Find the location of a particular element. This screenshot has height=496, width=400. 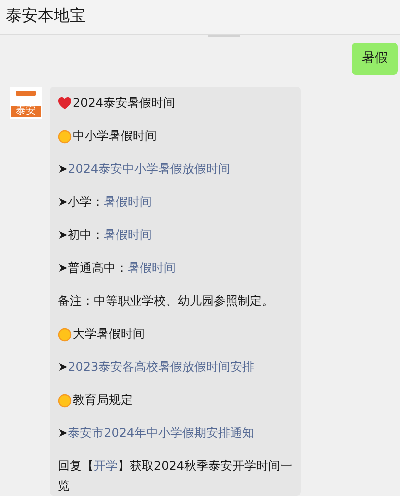

text-link: 开学 is located at coordinates (106, 466).